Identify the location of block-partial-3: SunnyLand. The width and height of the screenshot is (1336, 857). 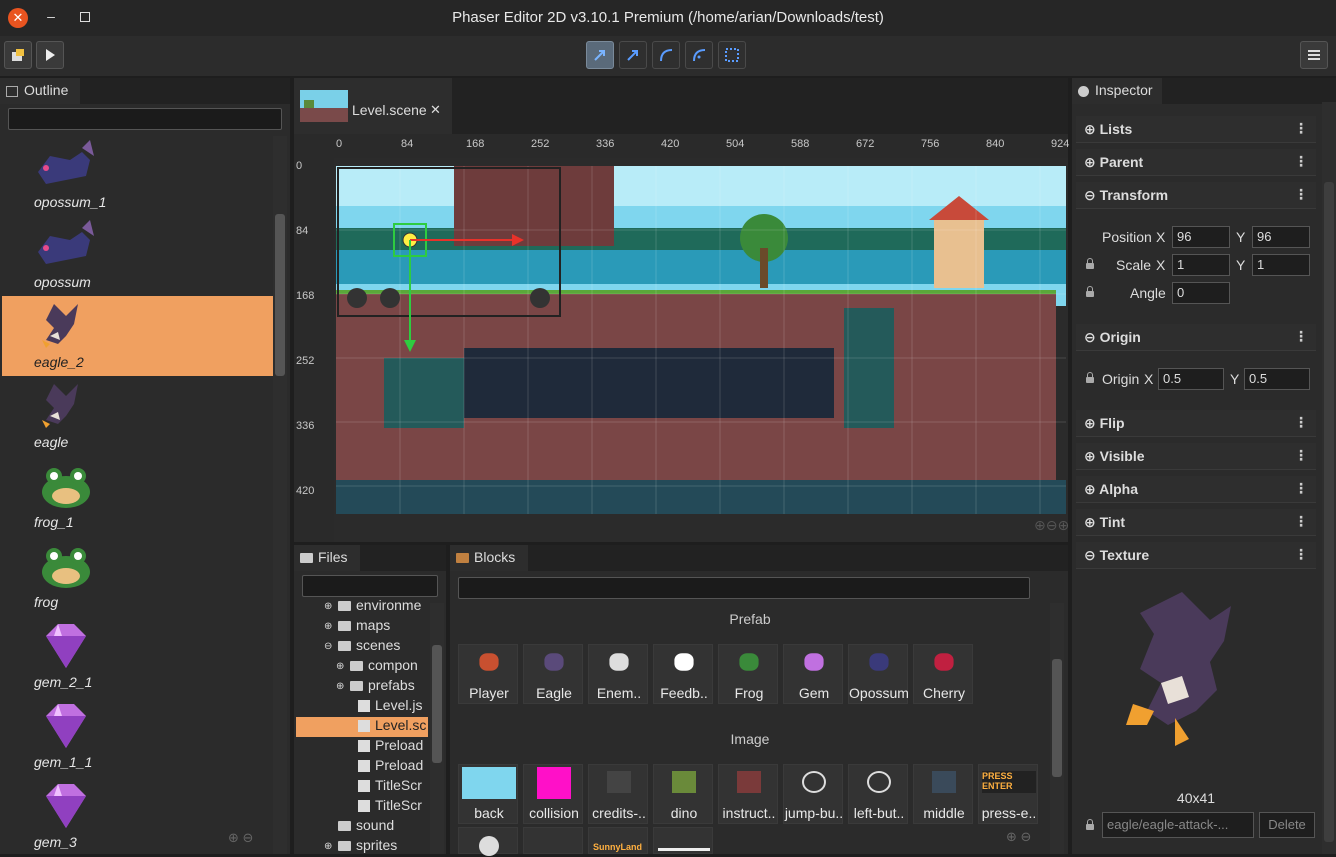
(618, 840).